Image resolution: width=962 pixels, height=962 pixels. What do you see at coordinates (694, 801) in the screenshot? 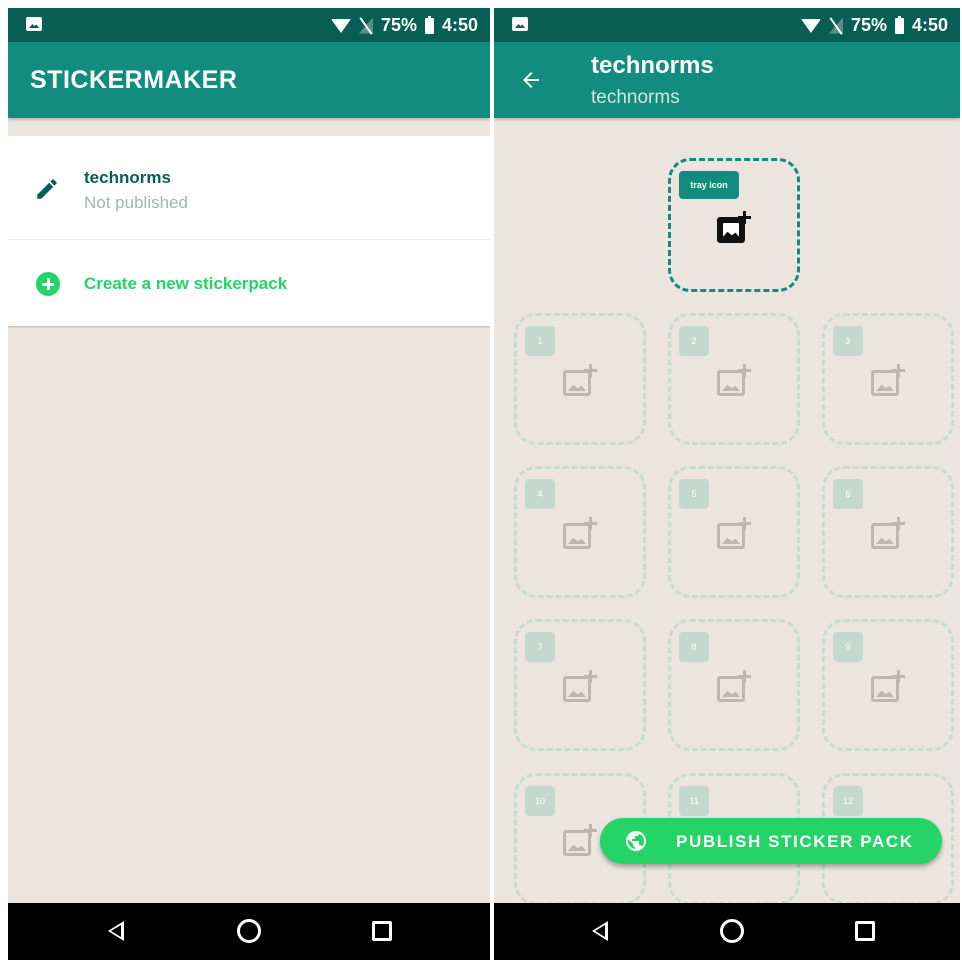
I see `sticker-slot-number: 11` at bounding box center [694, 801].